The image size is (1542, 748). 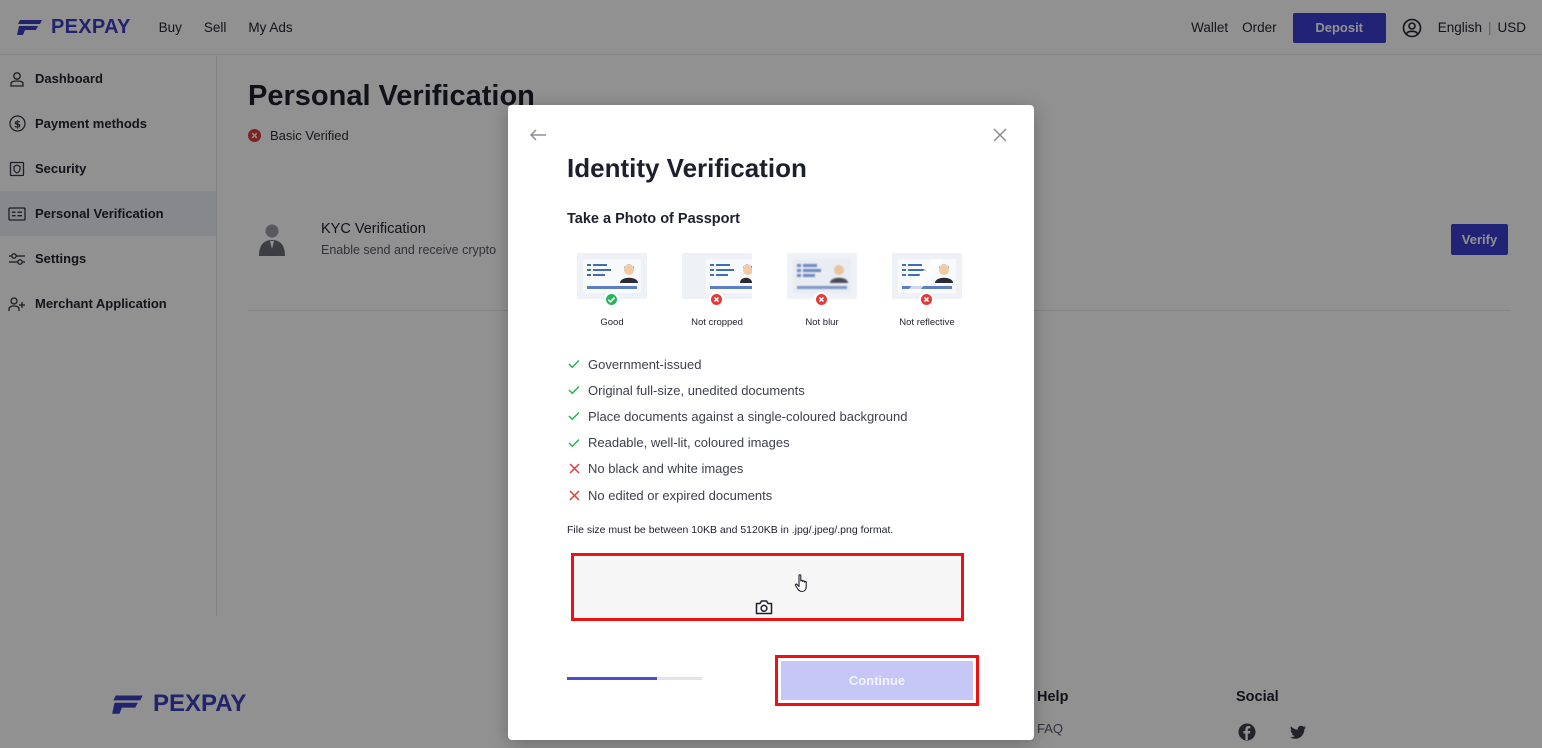 I want to click on modal-title: Identity Verification, so click(x=687, y=168).